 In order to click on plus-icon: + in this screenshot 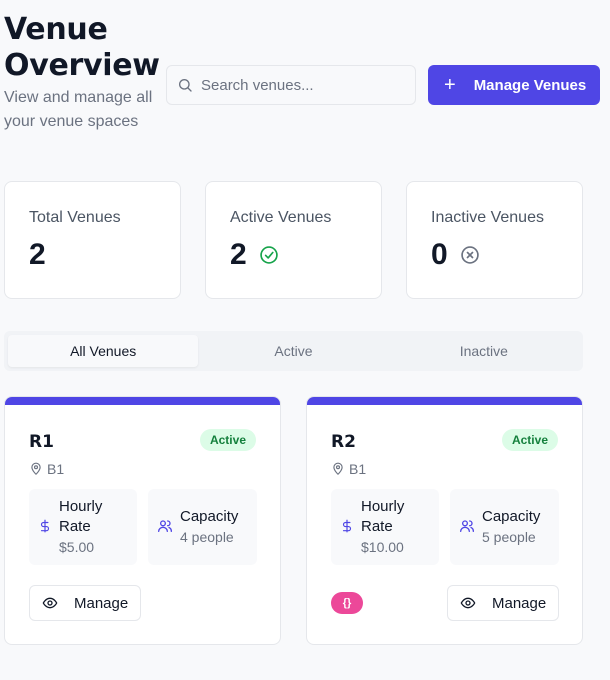, I will do `click(450, 85)`.